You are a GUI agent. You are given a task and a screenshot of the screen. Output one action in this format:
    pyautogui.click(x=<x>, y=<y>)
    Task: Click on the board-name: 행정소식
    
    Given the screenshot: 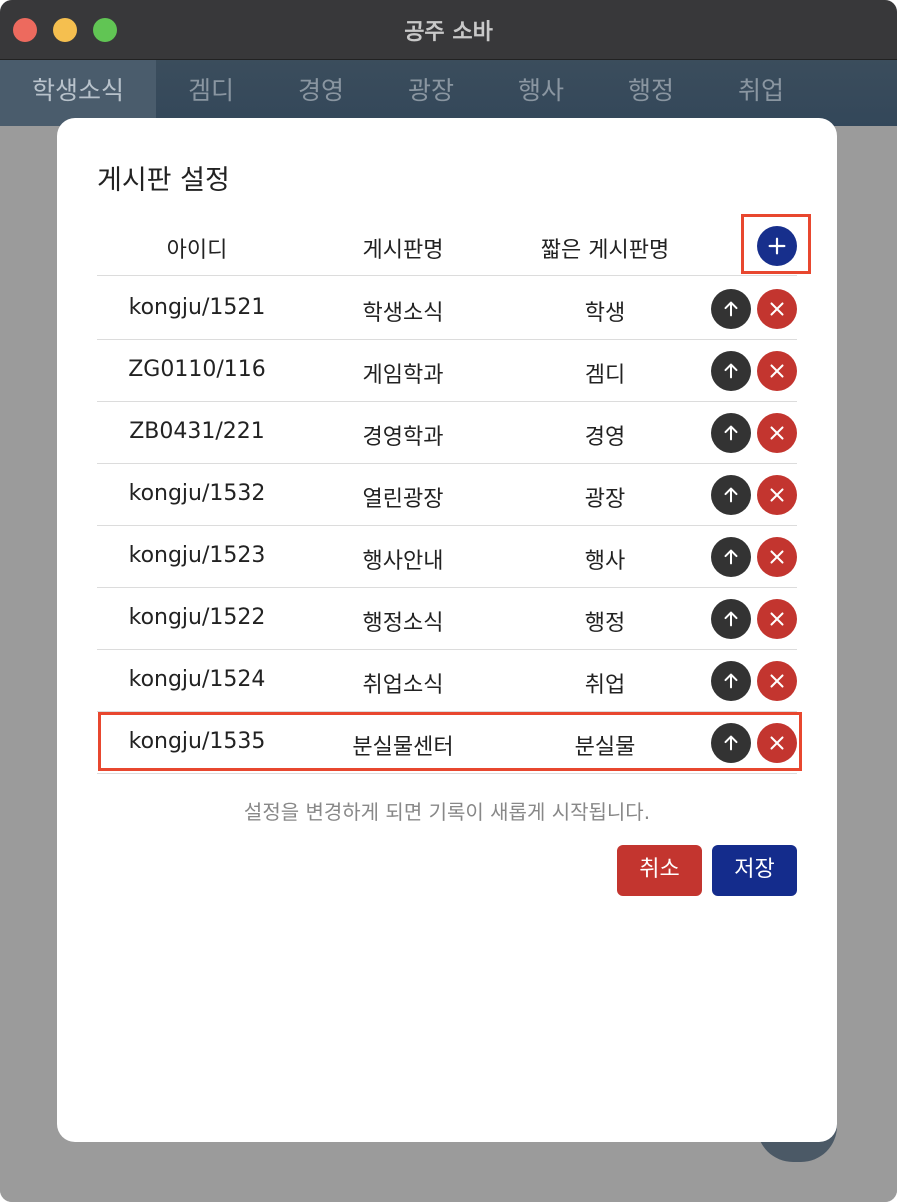 What is the action you would take?
    pyautogui.click(x=403, y=623)
    